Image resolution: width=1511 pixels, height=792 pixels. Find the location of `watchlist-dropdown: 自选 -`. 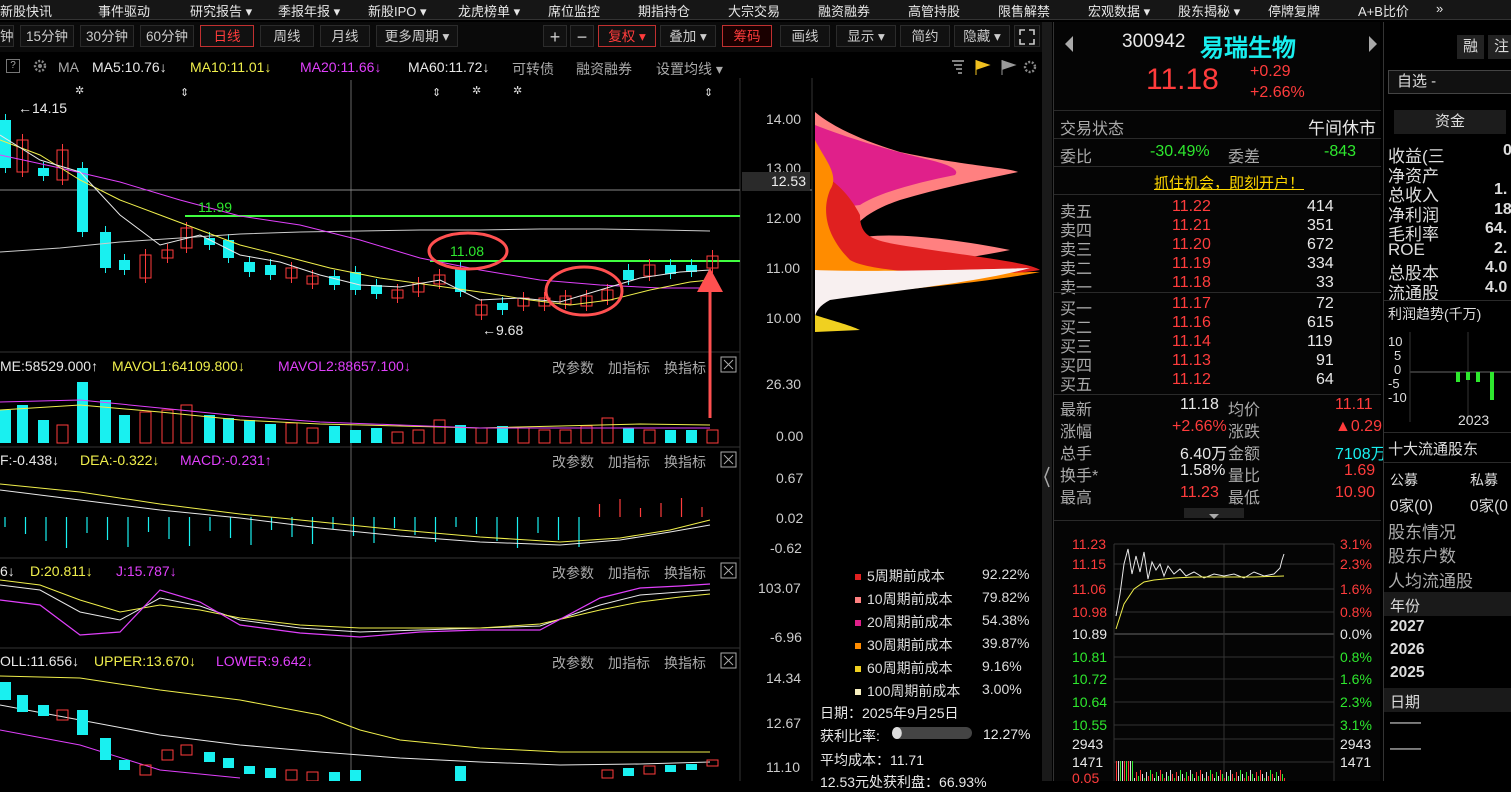

watchlist-dropdown: 自选 - is located at coordinates (1449, 82).